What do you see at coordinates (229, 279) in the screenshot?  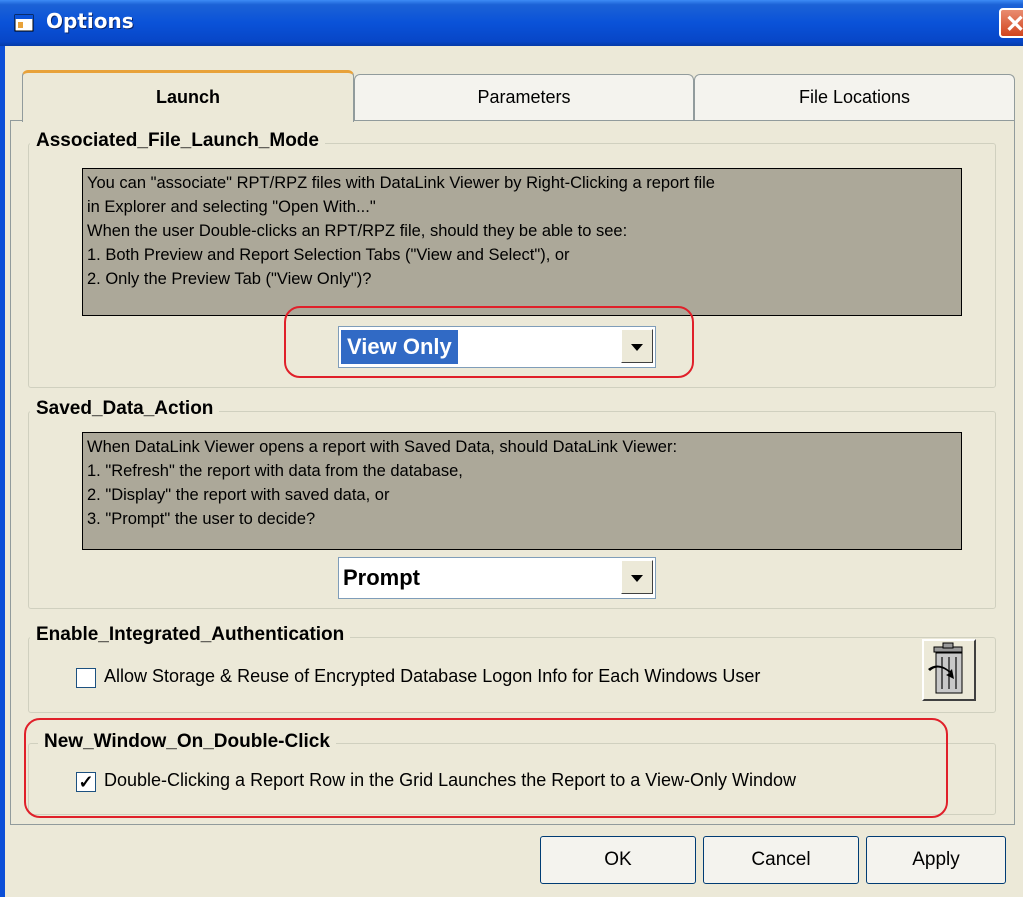 I see `associated-info-line: 2. Only the Preview Tab ("View Only")?` at bounding box center [229, 279].